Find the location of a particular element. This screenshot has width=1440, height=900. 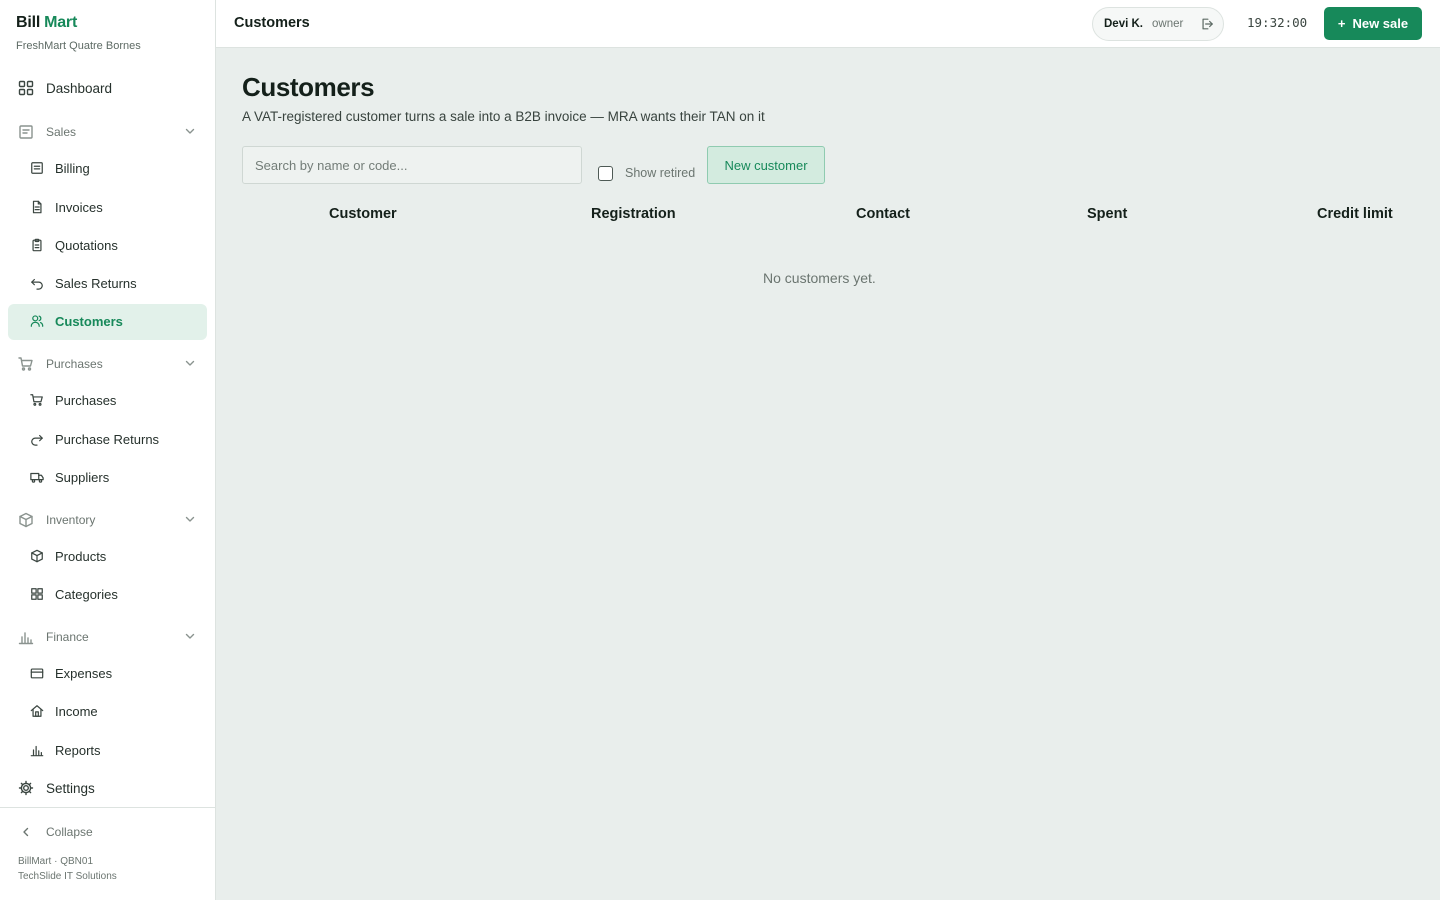

brand-name-part2: Mart is located at coordinates (61, 22).